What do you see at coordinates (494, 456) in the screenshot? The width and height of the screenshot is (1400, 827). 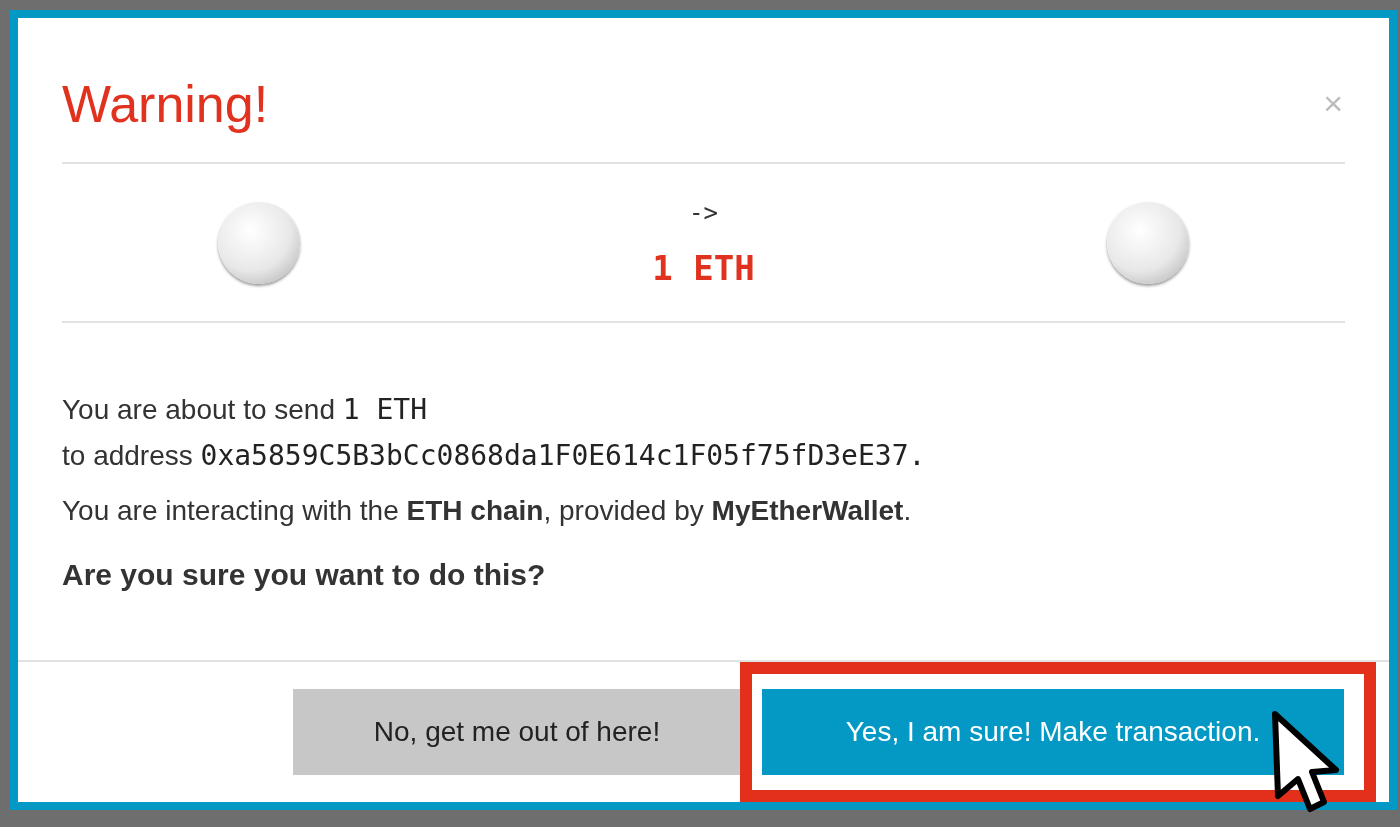 I see `message-line: to address 0xa5859C5B3bCc0868da1F0E614c1F05f75fD3eE37.` at bounding box center [494, 456].